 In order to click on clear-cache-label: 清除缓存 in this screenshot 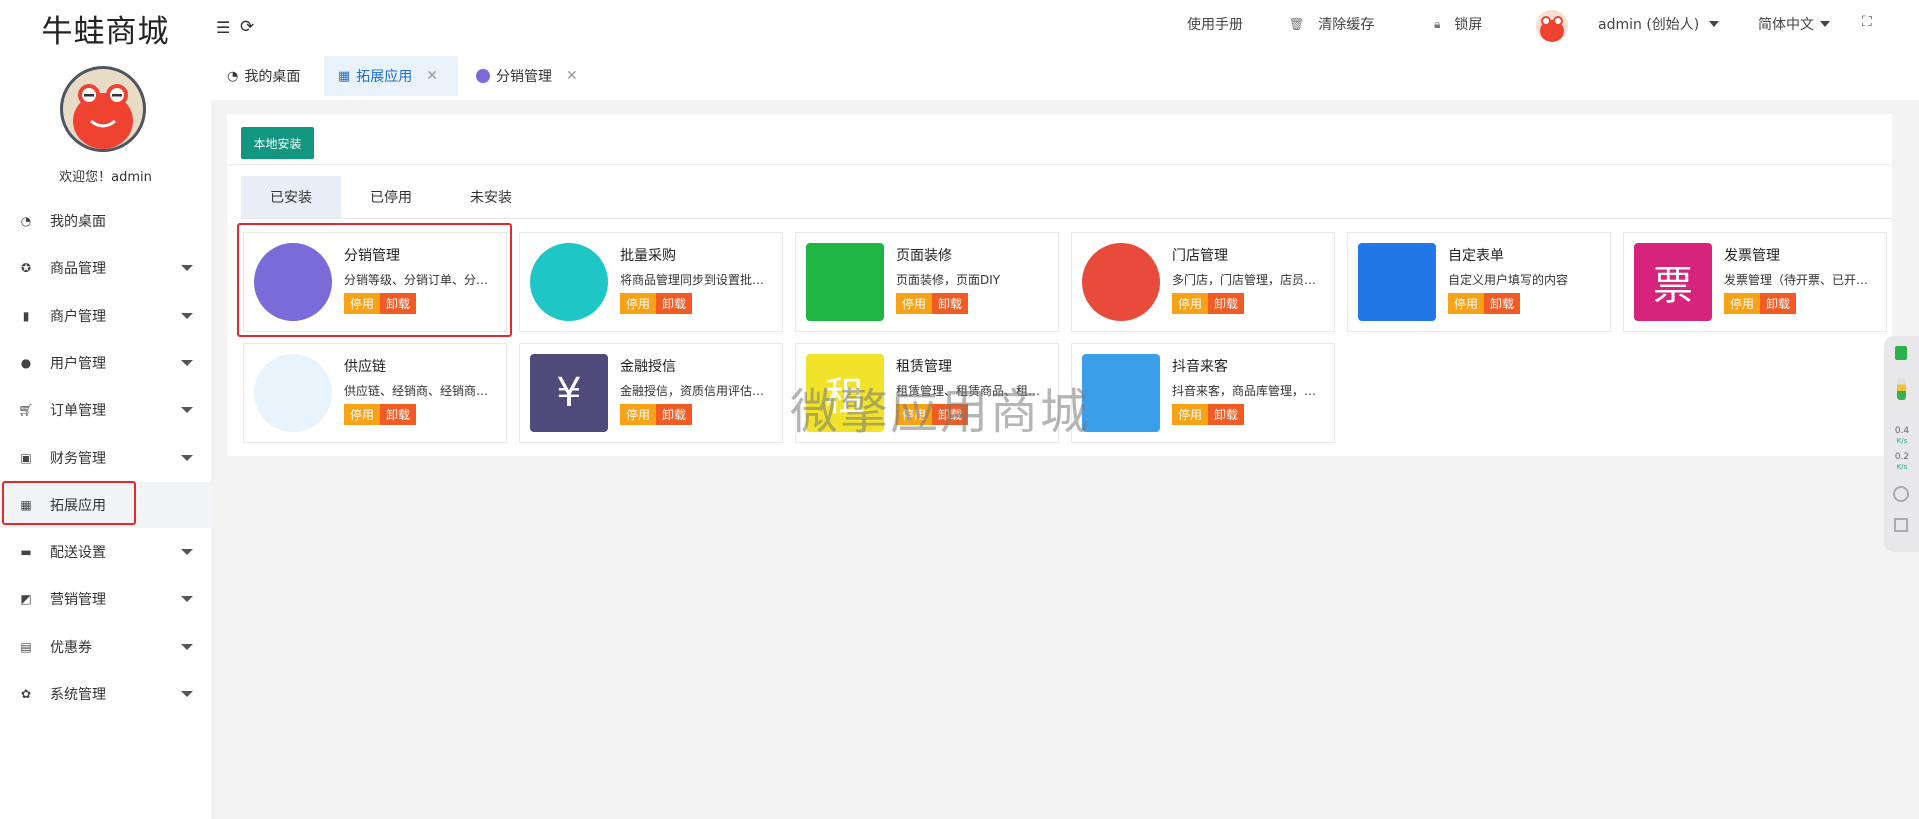, I will do `click(1346, 25)`.